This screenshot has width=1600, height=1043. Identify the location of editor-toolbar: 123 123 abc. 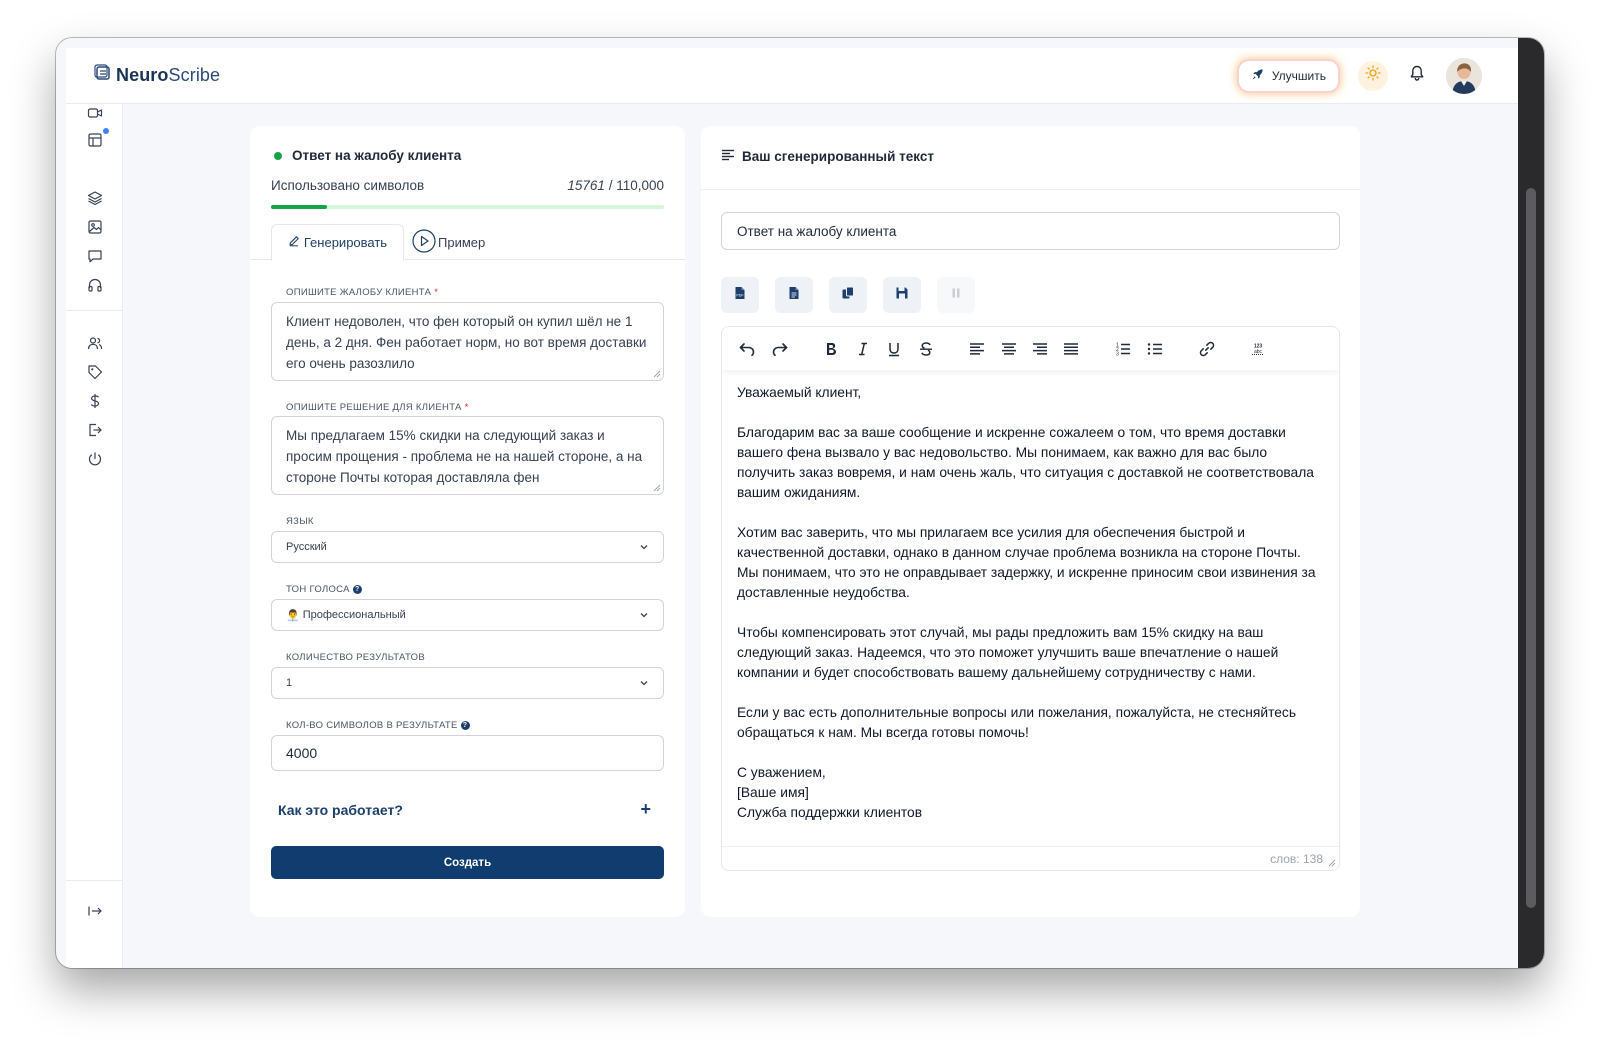
(1030, 348).